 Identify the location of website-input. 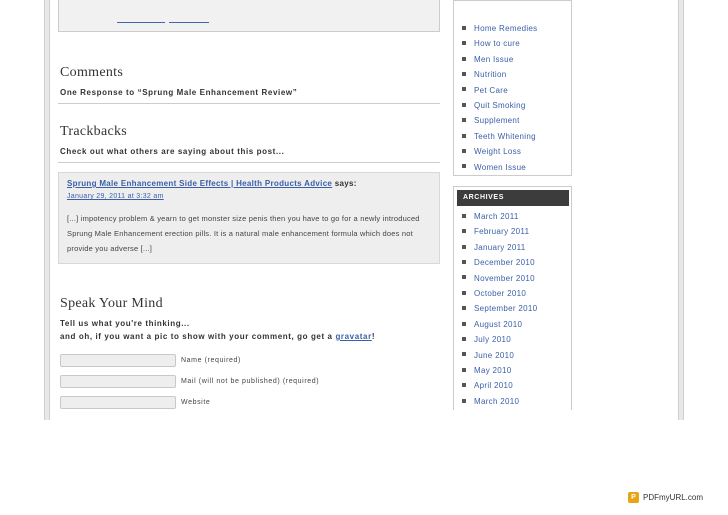
(118, 402).